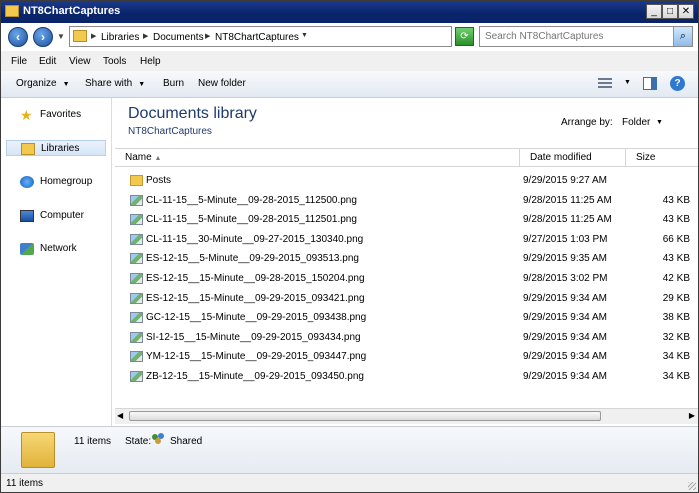 Image resolution: width=699 pixels, height=493 pixels. I want to click on nav-favorites: ★ Favorites, so click(56, 115).